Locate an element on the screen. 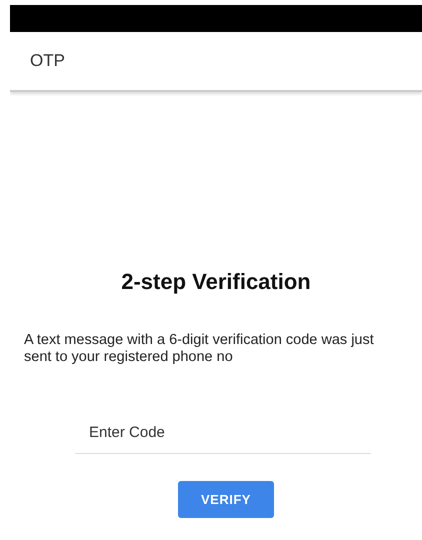  verify-button: VERIFY is located at coordinates (226, 499).